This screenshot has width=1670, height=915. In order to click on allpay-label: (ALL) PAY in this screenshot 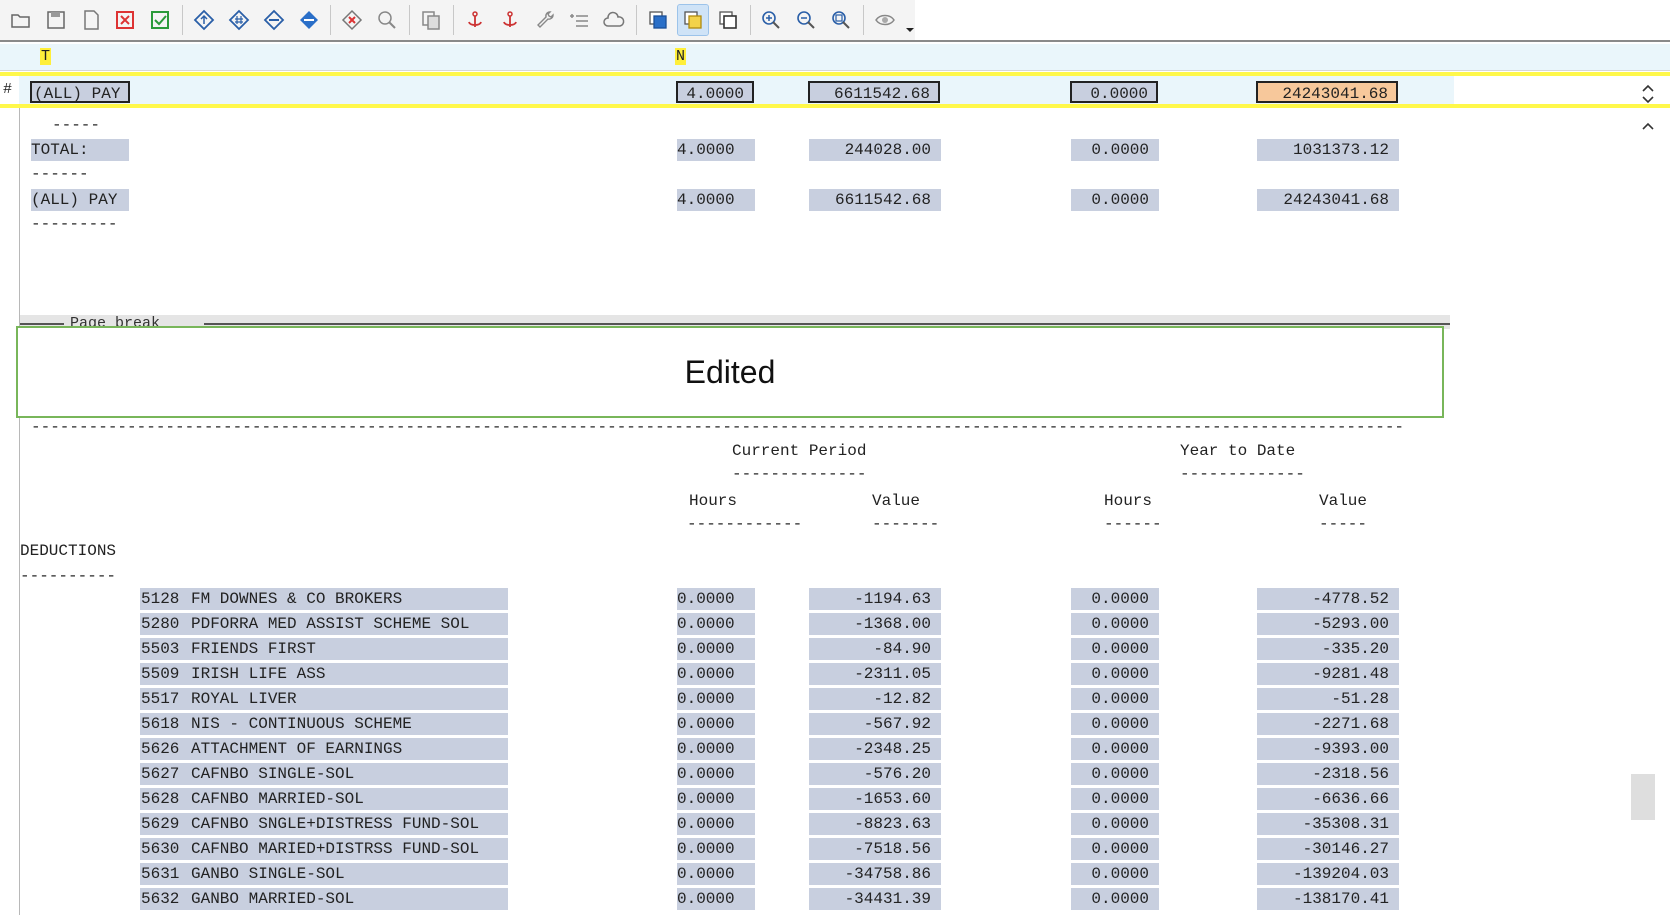, I will do `click(80, 200)`.